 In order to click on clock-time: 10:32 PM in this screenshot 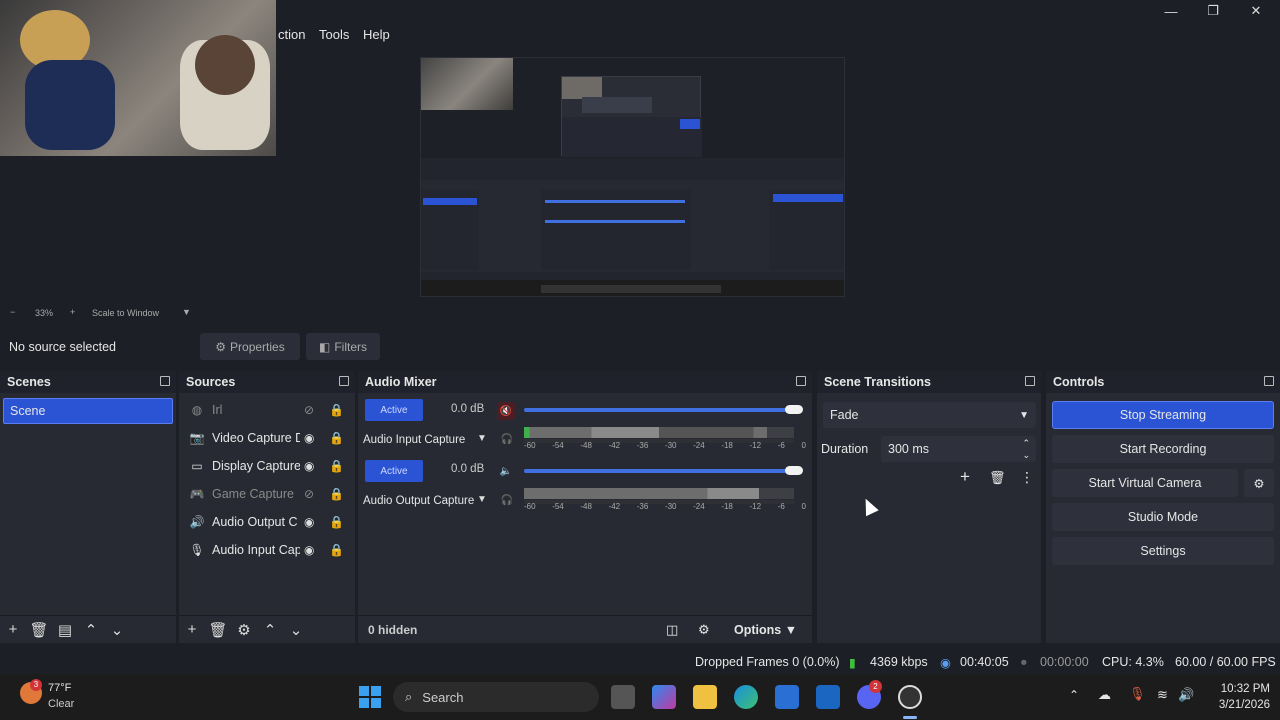, I will do `click(1242, 689)`.